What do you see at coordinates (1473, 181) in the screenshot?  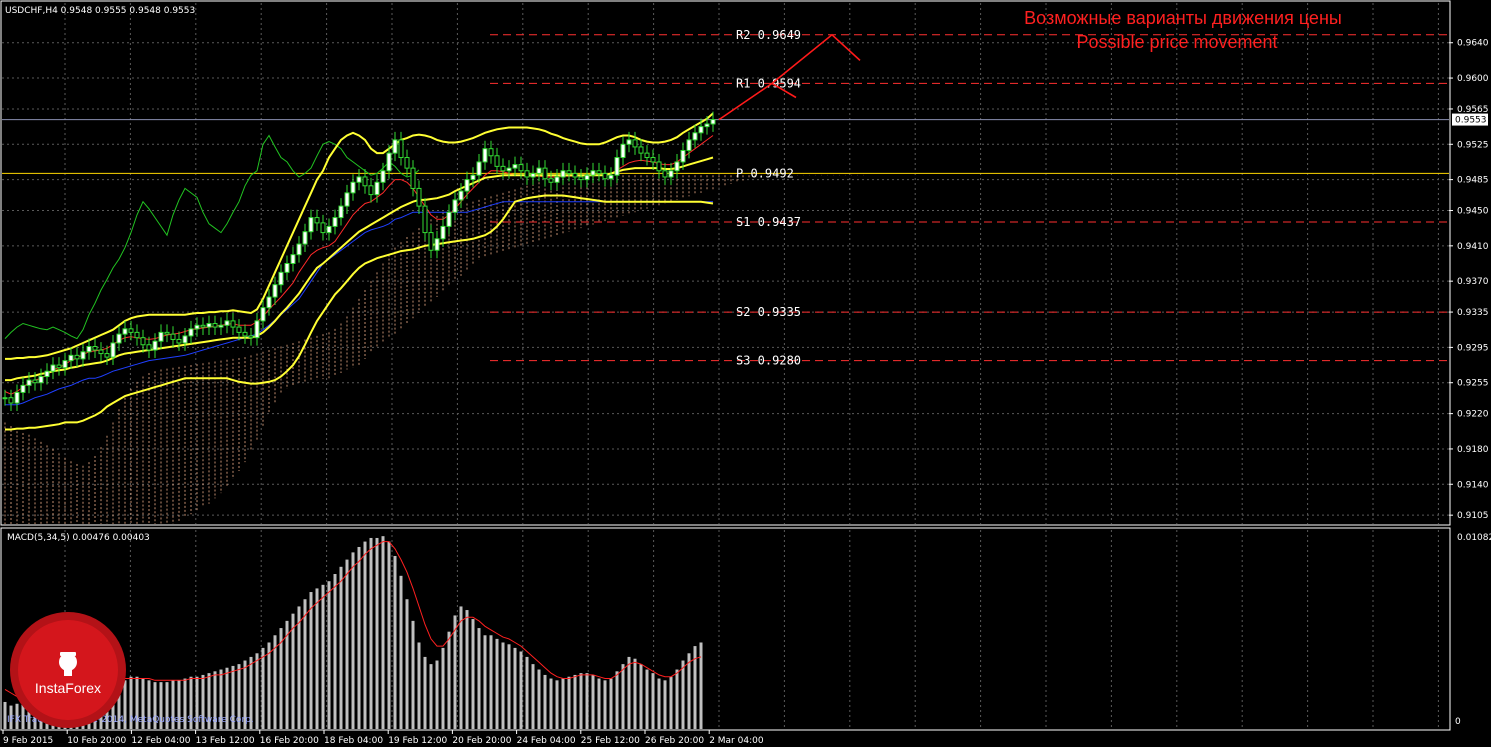 I see `y-tick-label: 0.9485` at bounding box center [1473, 181].